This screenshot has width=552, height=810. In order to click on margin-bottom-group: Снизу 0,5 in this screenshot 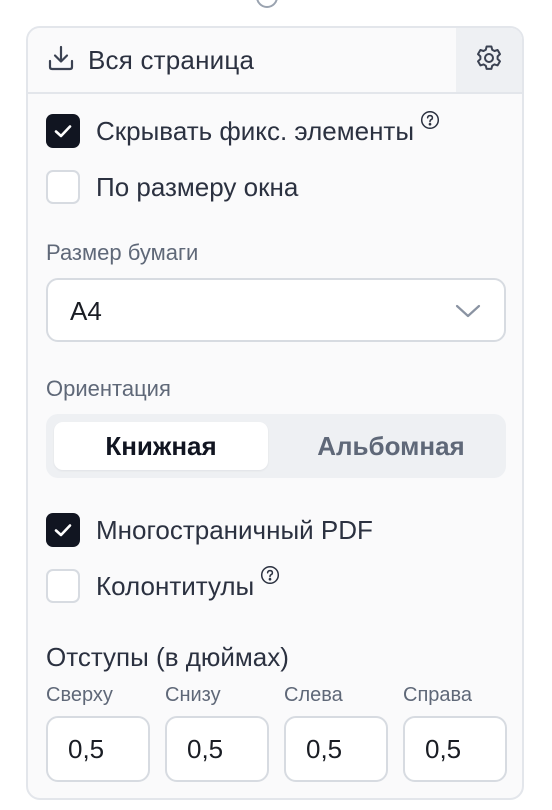, I will do `click(217, 733)`.